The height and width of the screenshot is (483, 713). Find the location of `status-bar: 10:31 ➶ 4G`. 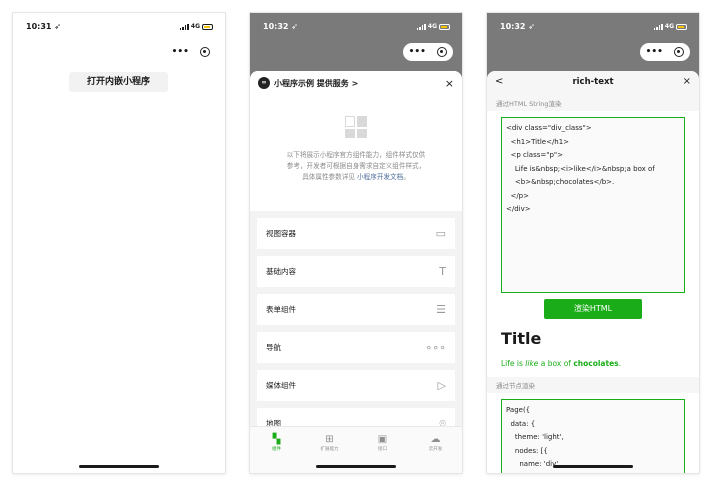

status-bar: 10:31 ➶ 4G is located at coordinates (119, 27).